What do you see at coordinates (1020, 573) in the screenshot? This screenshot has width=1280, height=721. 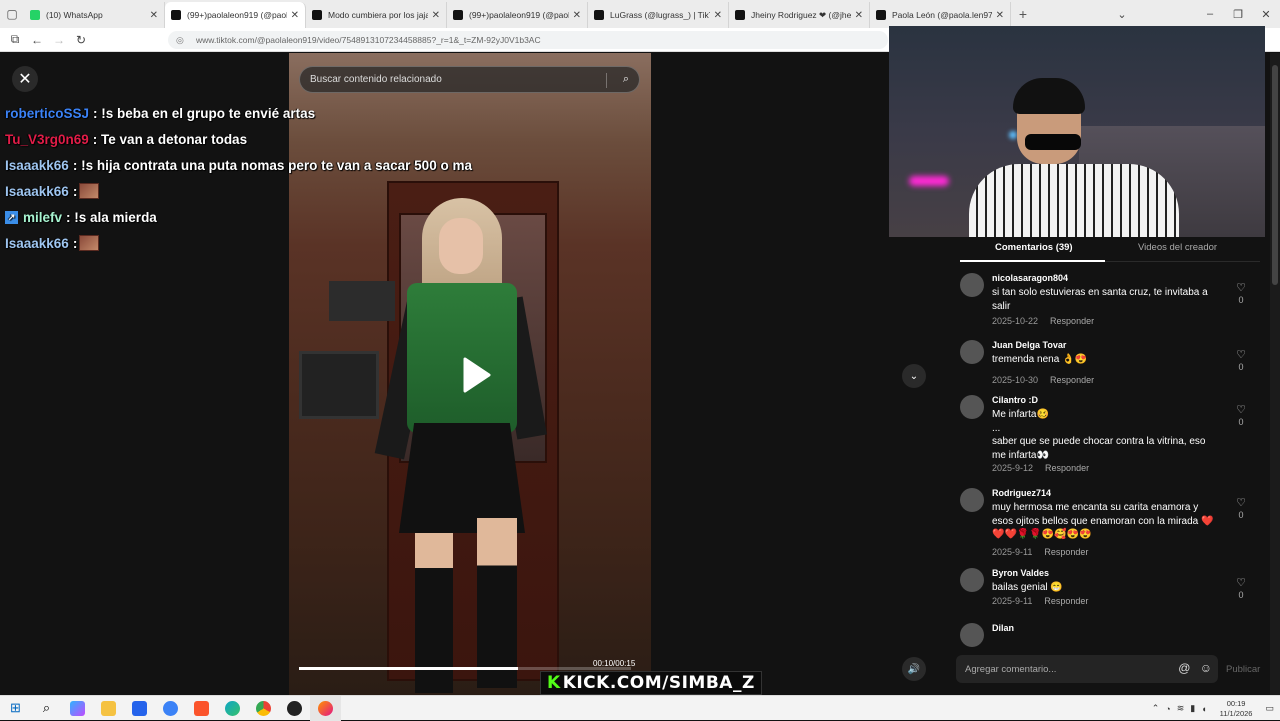 I see `comment-username: Byron Valdes` at bounding box center [1020, 573].